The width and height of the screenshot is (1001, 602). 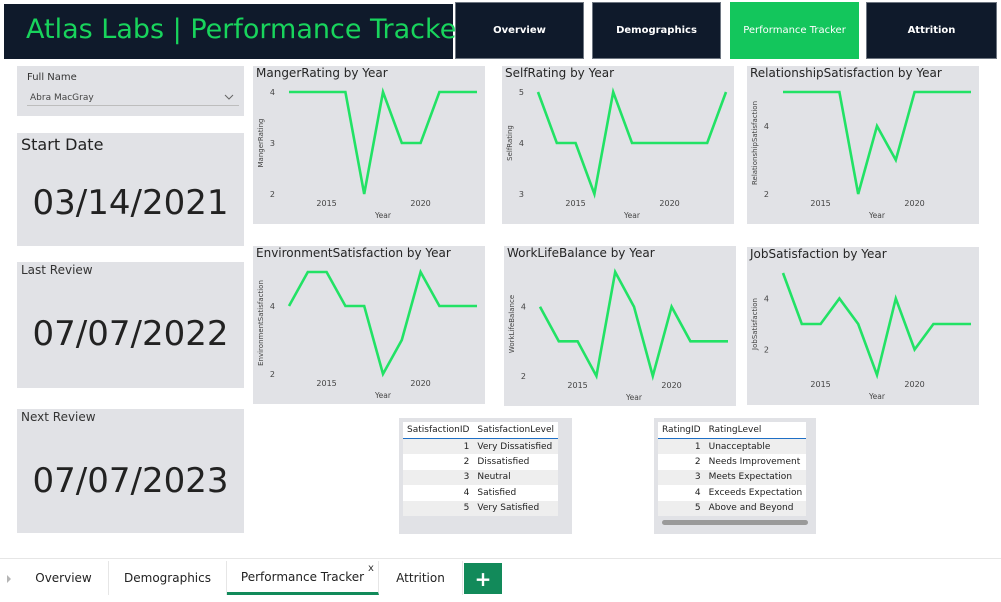 I want to click on table-cell: 1, so click(x=681, y=446).